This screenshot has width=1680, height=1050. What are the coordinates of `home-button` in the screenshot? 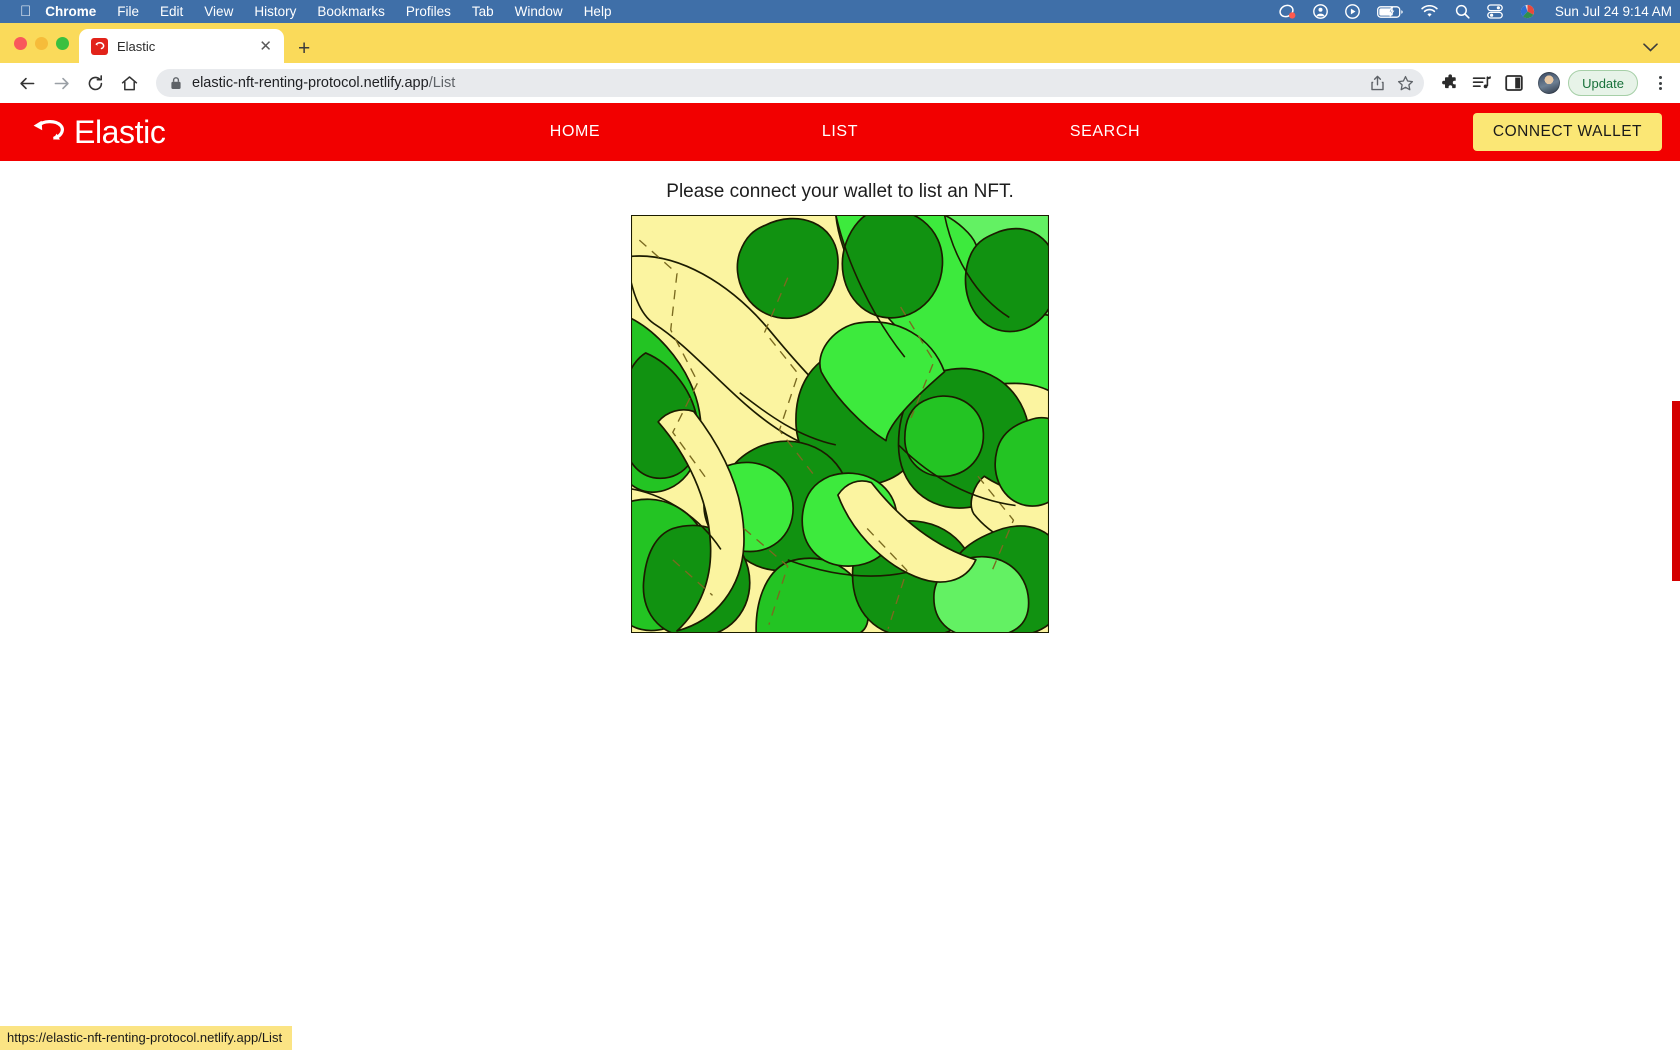 It's located at (129, 83).